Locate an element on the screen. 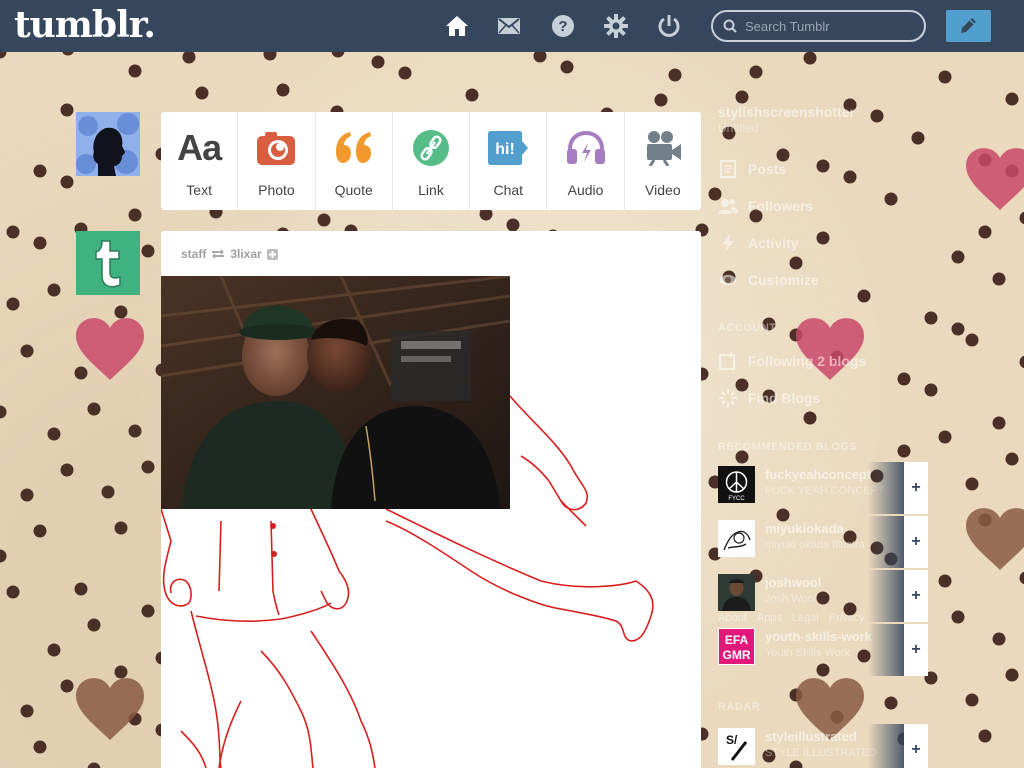 This screenshot has width=1024, height=768. post-type-label: Video is located at coordinates (663, 190).